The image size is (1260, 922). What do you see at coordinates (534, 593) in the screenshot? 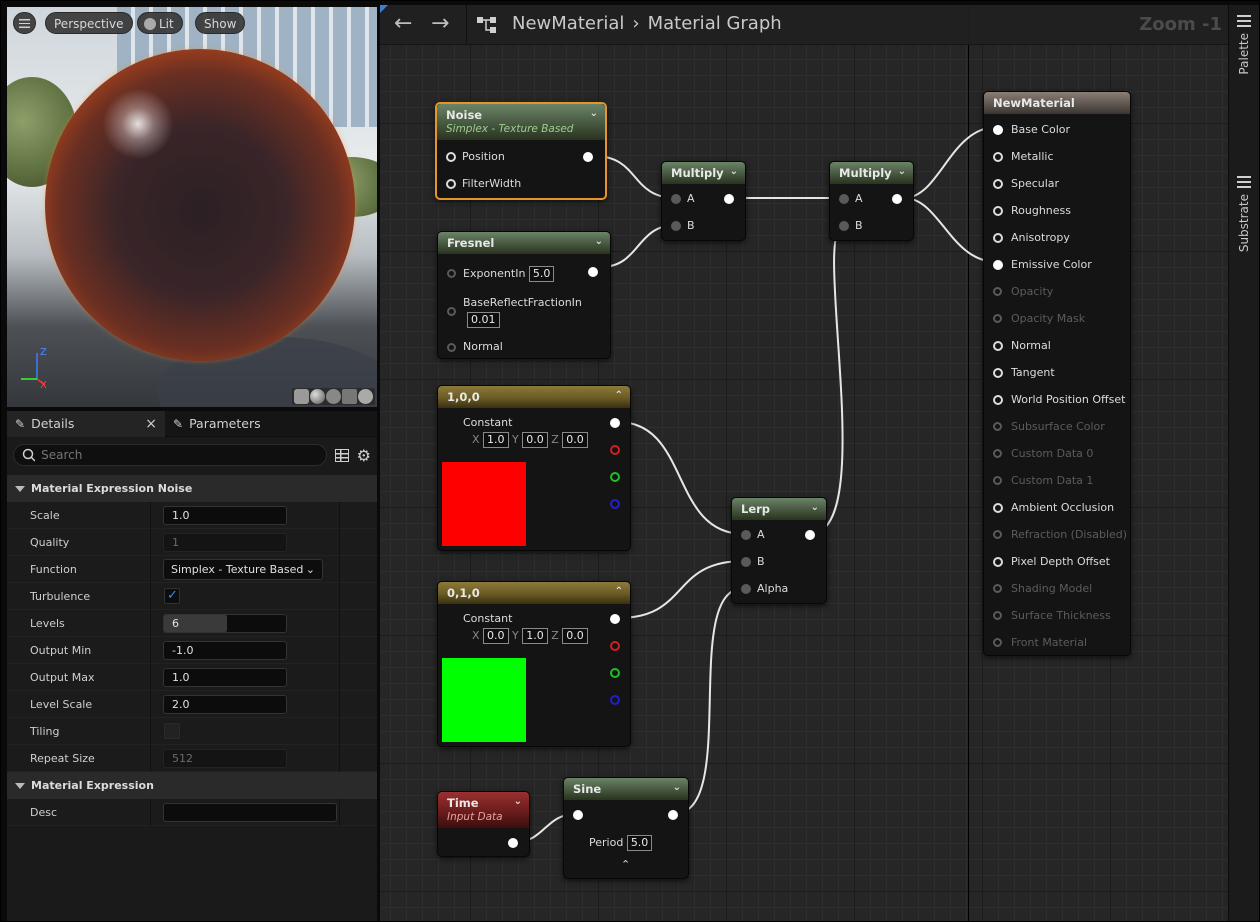
I see `constant-node-header: 0,1,0 ⌃` at bounding box center [534, 593].